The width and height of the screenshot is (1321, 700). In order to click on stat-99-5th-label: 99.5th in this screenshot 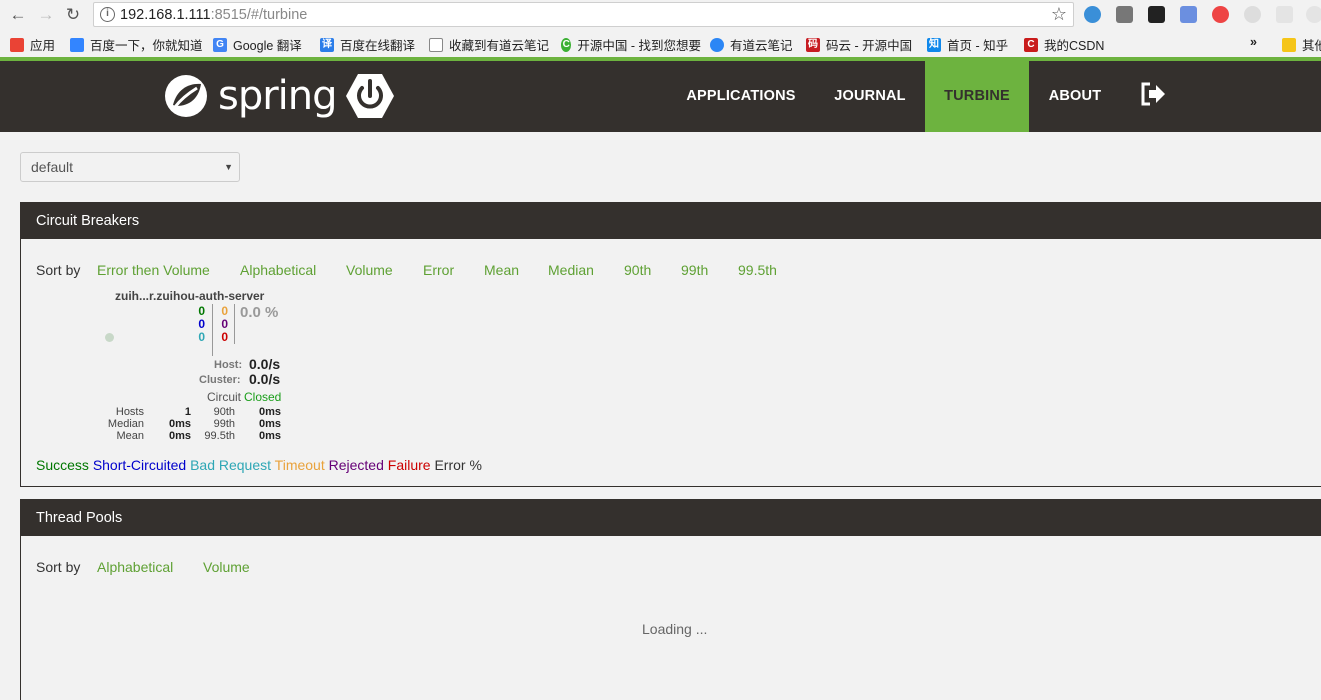, I will do `click(219, 436)`.